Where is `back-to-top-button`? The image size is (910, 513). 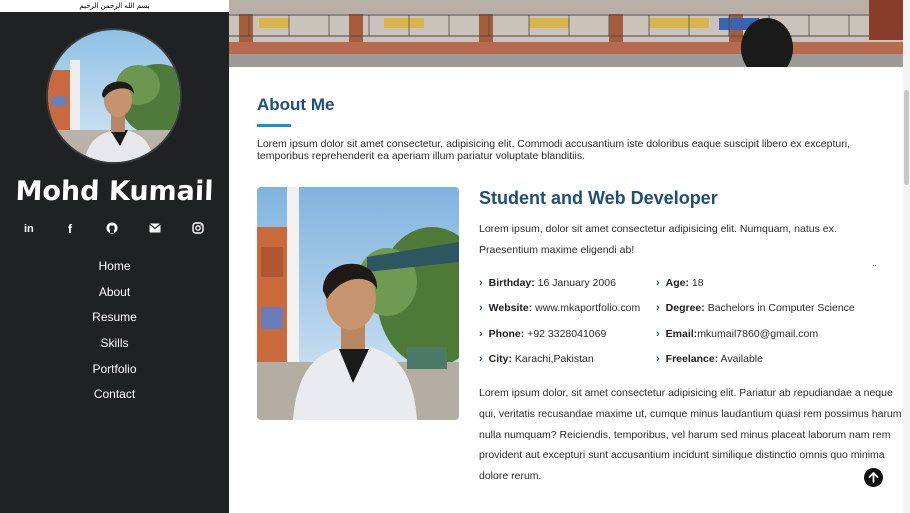 back-to-top-button is located at coordinates (873, 477).